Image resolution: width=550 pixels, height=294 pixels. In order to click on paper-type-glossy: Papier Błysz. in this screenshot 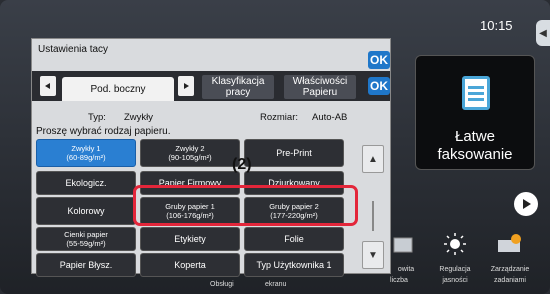, I will do `click(86, 265)`.